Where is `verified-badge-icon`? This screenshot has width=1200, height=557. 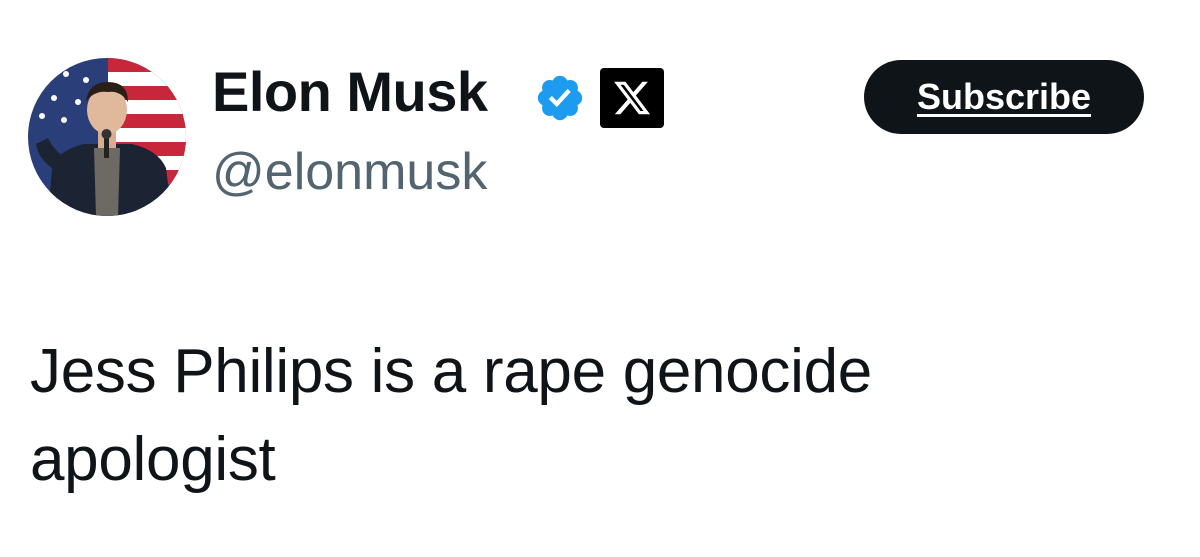 verified-badge-icon is located at coordinates (560, 98).